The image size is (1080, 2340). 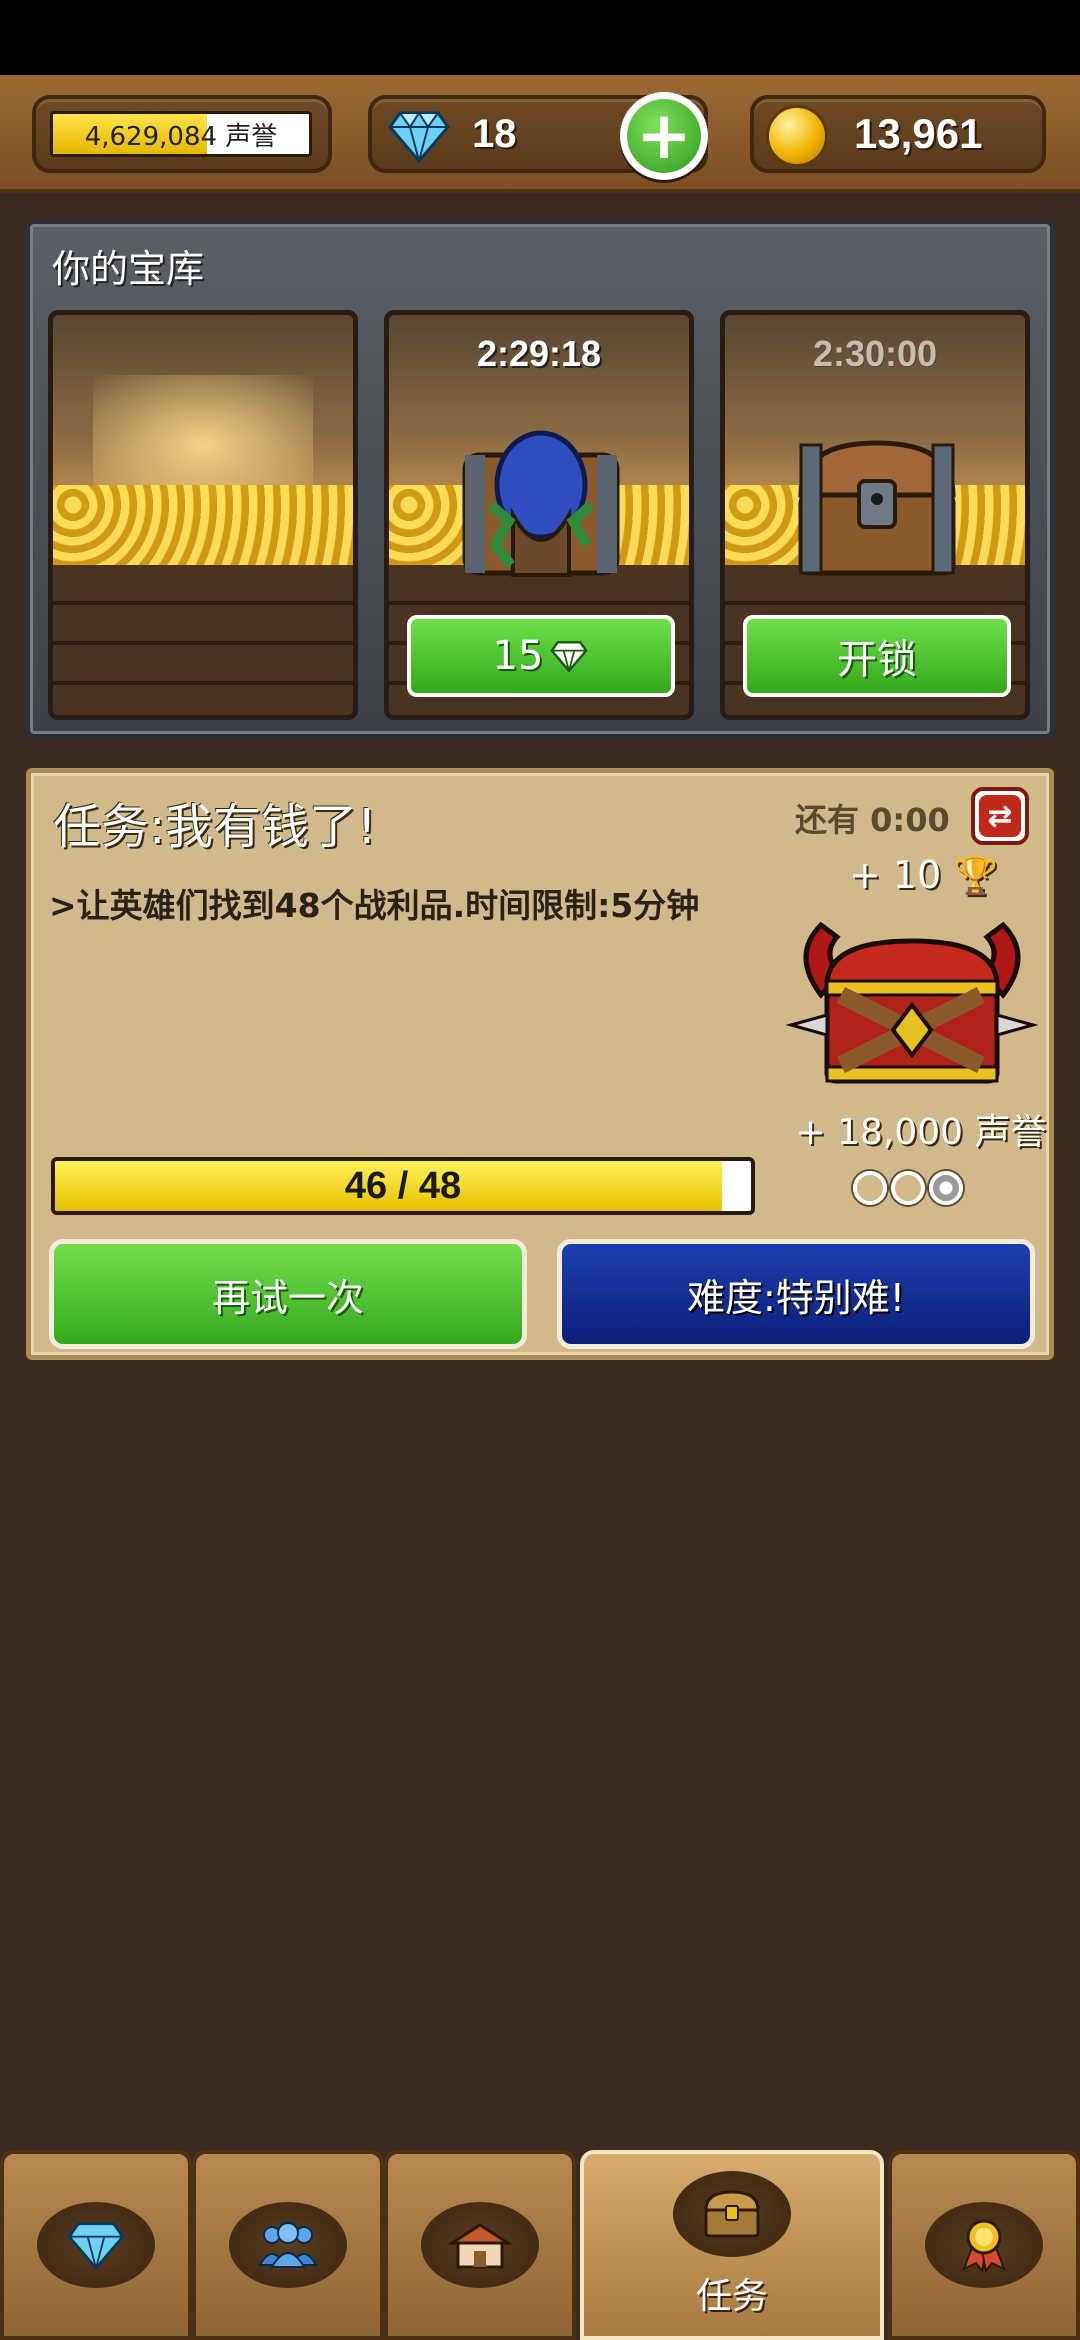 What do you see at coordinates (921, 1132) in the screenshot?
I see `reward-fame: + 18,000 声誉` at bounding box center [921, 1132].